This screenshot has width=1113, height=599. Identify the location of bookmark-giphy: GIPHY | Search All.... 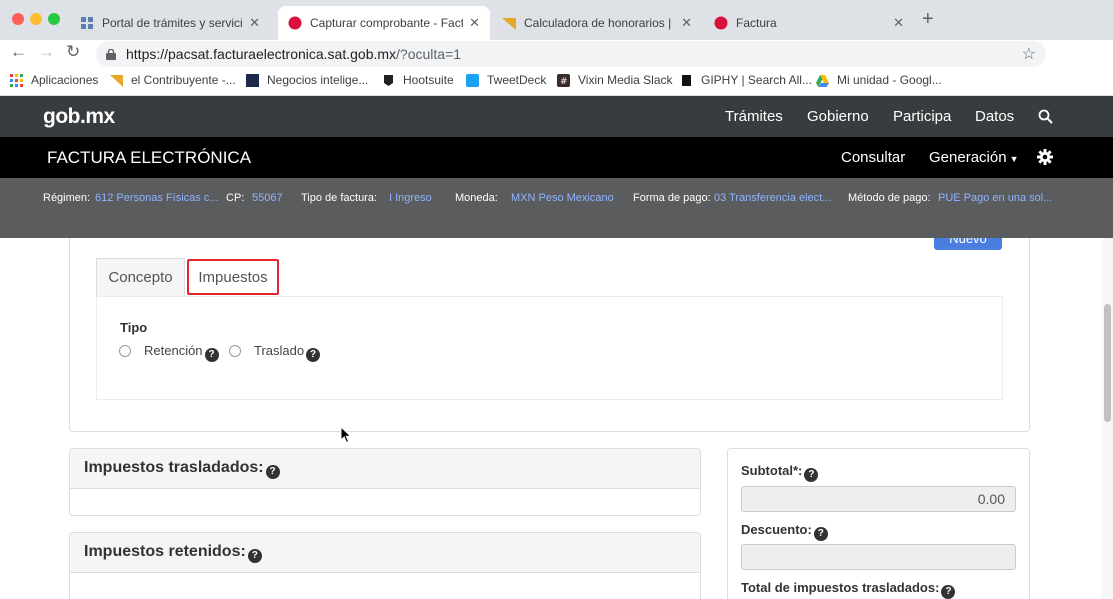
(746, 80).